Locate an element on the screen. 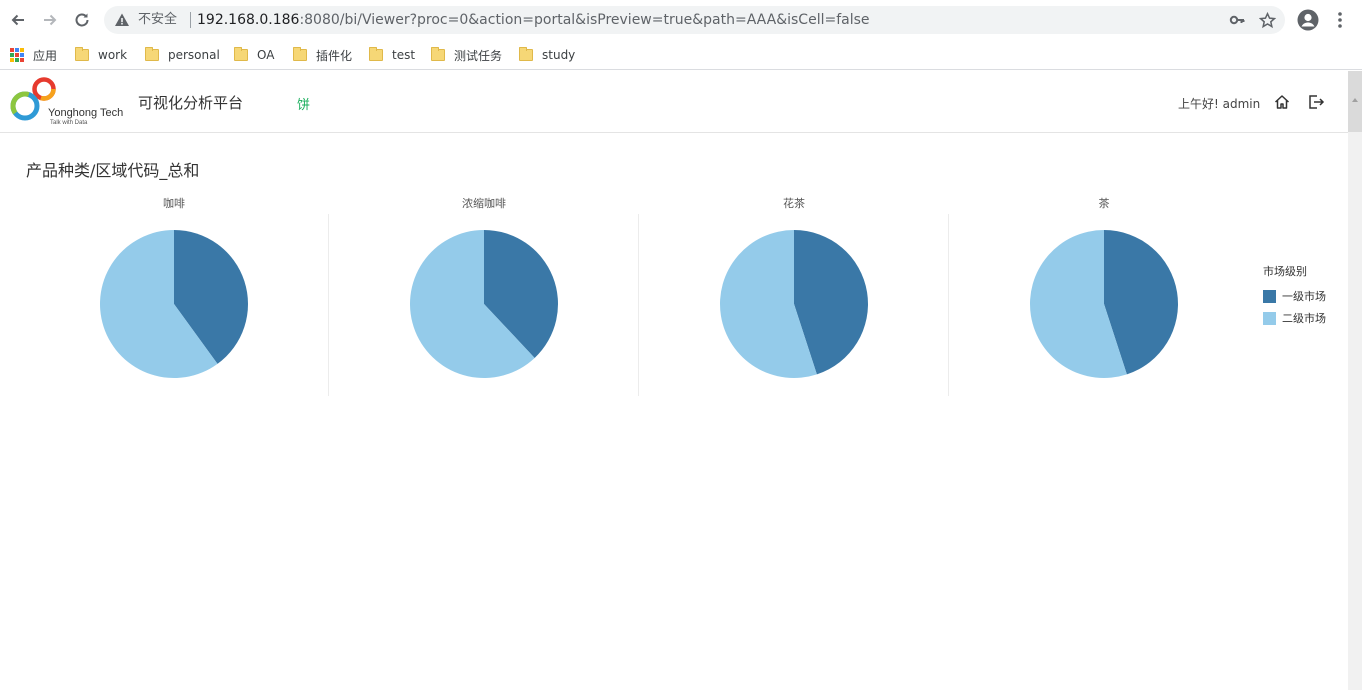 Image resolution: width=1362 pixels, height=690 pixels. bookmark-label: 插件化 is located at coordinates (334, 55).